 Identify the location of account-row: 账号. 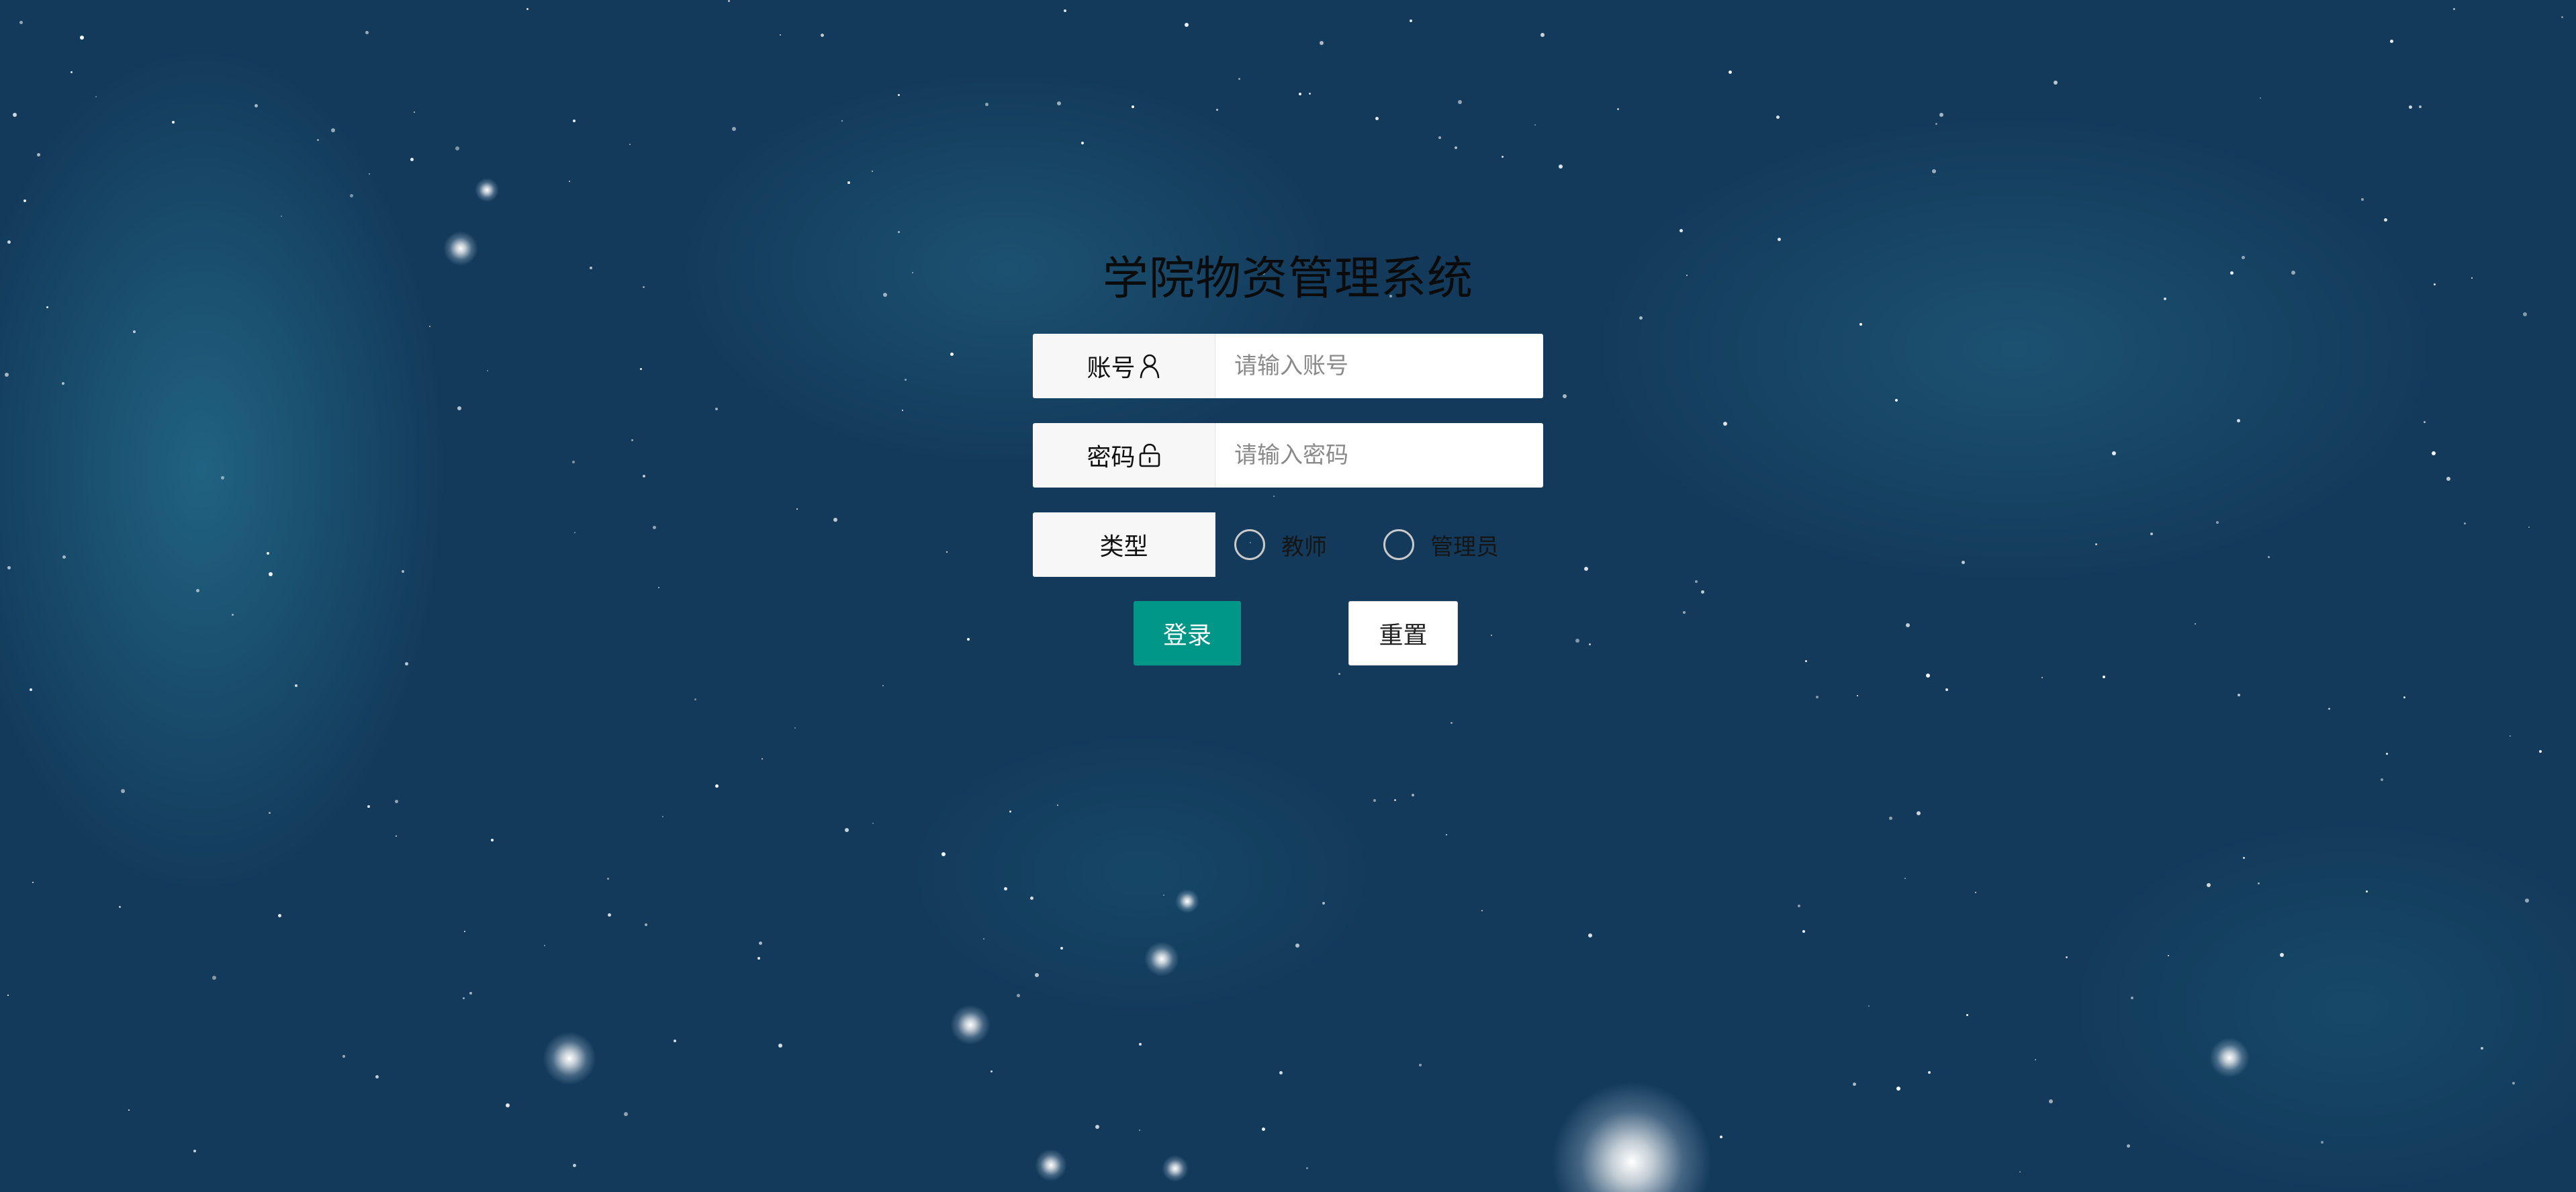
(1288, 366).